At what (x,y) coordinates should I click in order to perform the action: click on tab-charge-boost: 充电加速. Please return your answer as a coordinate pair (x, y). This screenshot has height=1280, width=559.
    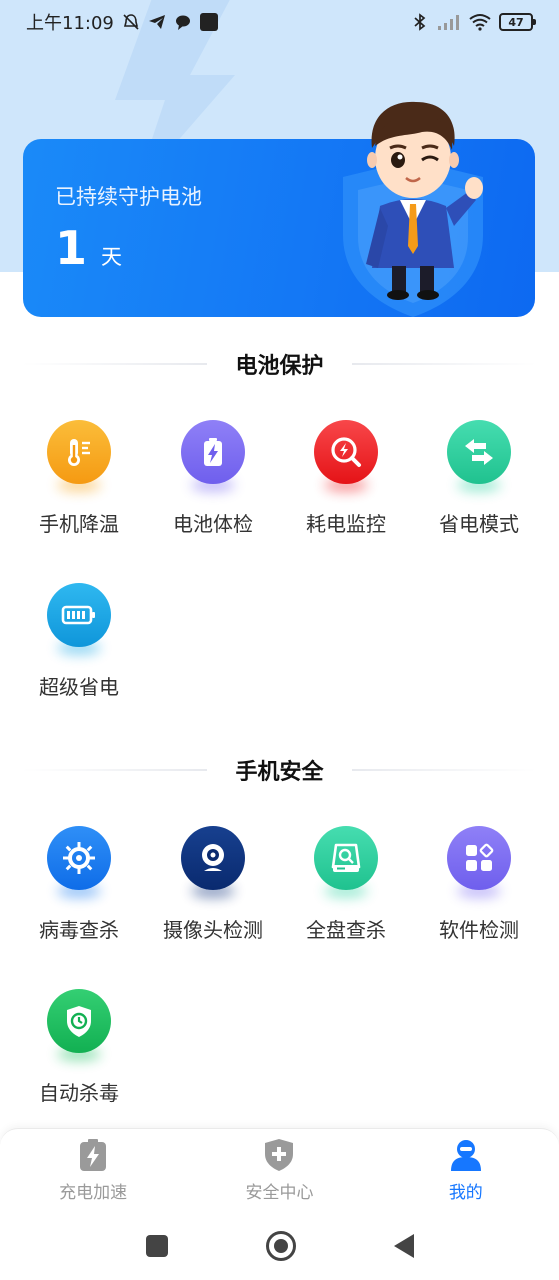
    Looking at the image, I should click on (93, 1170).